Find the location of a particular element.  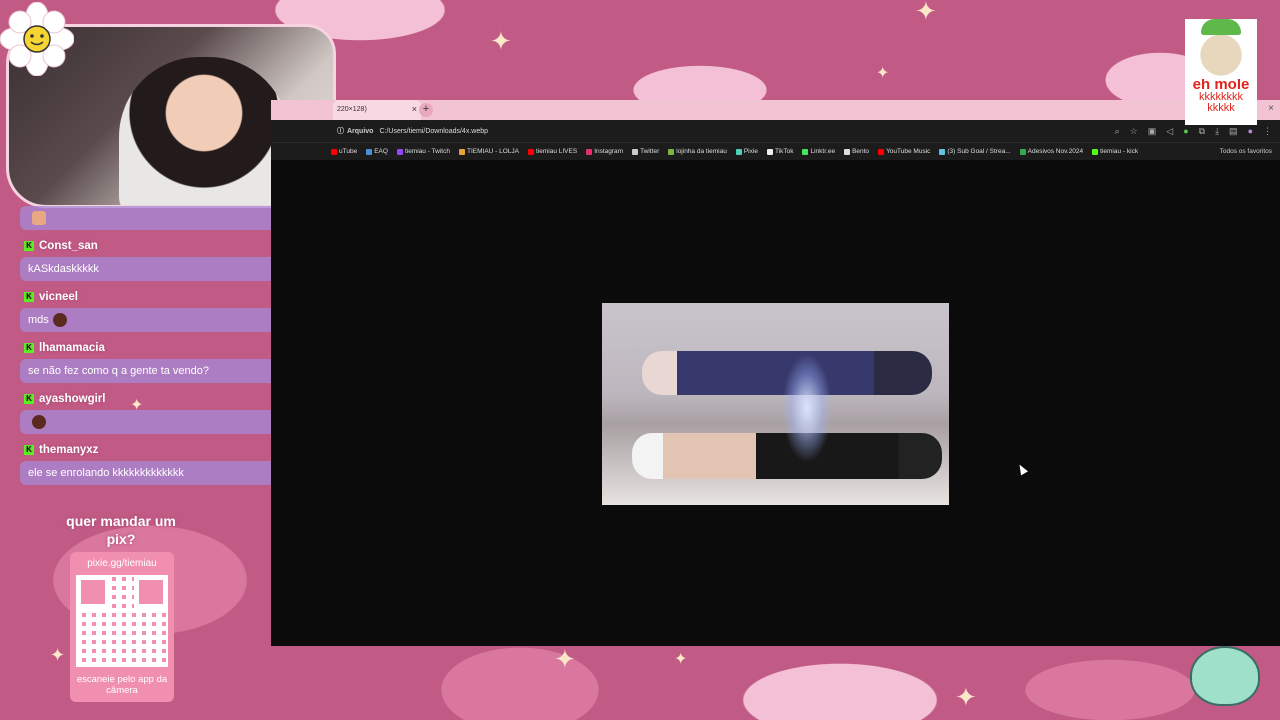

bookmark-item: Linktr.ee is located at coordinates (818, 151).